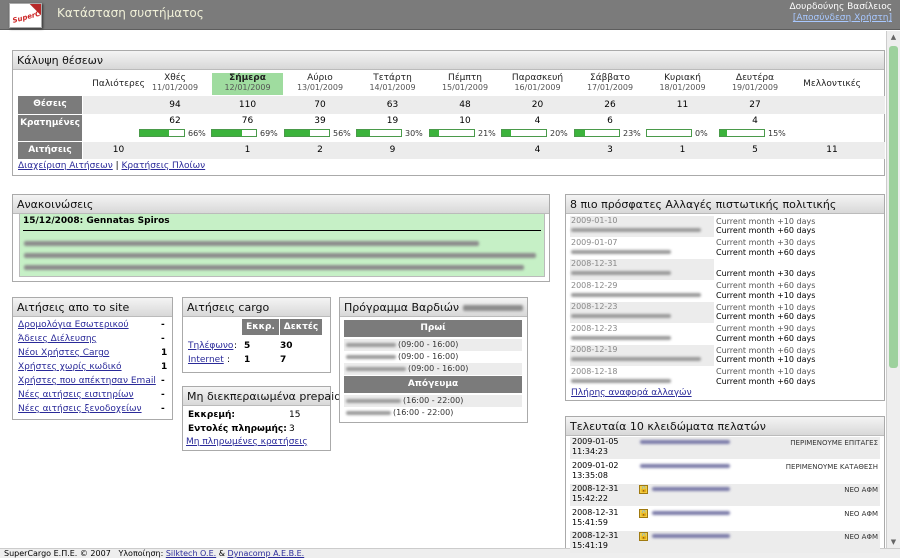 This screenshot has width=900, height=558. I want to click on ship-bookings-link: Κρατήσεις Πλοίων, so click(164, 166).